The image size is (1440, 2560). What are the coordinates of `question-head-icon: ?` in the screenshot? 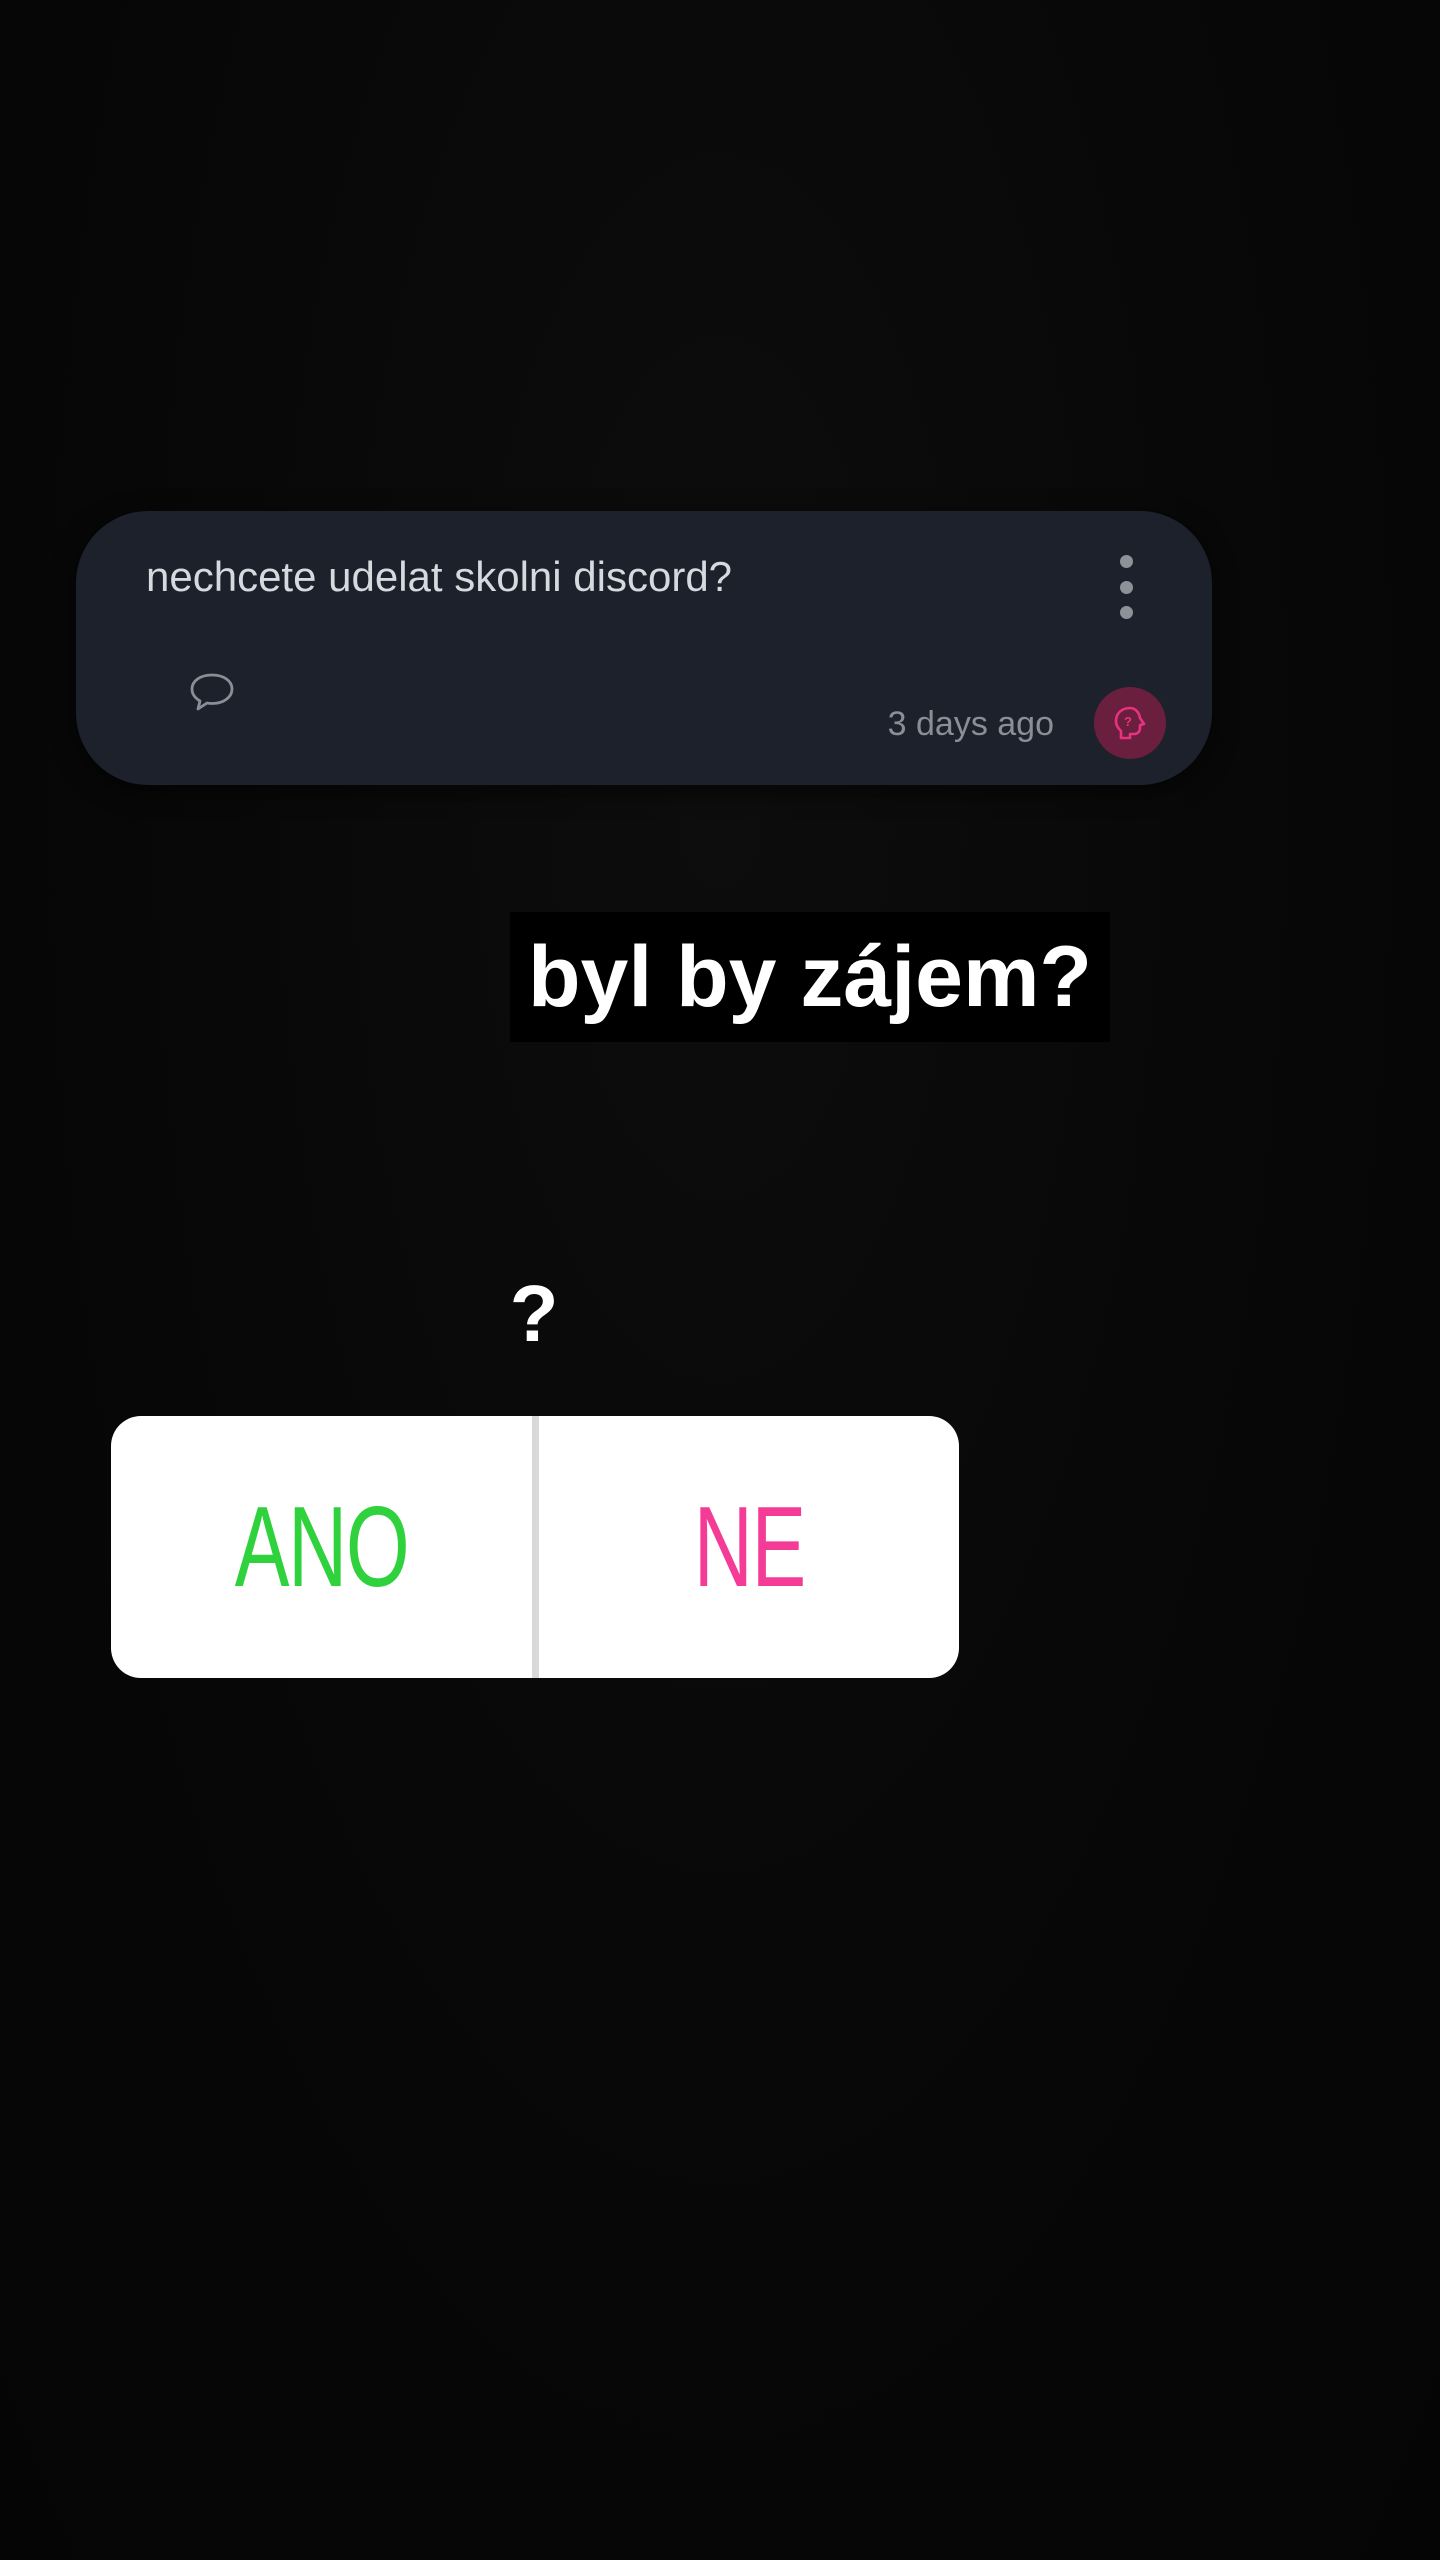 It's located at (1130, 723).